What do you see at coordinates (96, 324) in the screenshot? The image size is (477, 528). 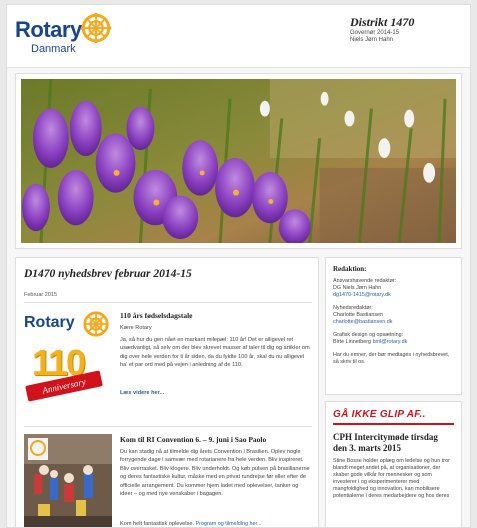 I see `badge-wheel-icon` at bounding box center [96, 324].